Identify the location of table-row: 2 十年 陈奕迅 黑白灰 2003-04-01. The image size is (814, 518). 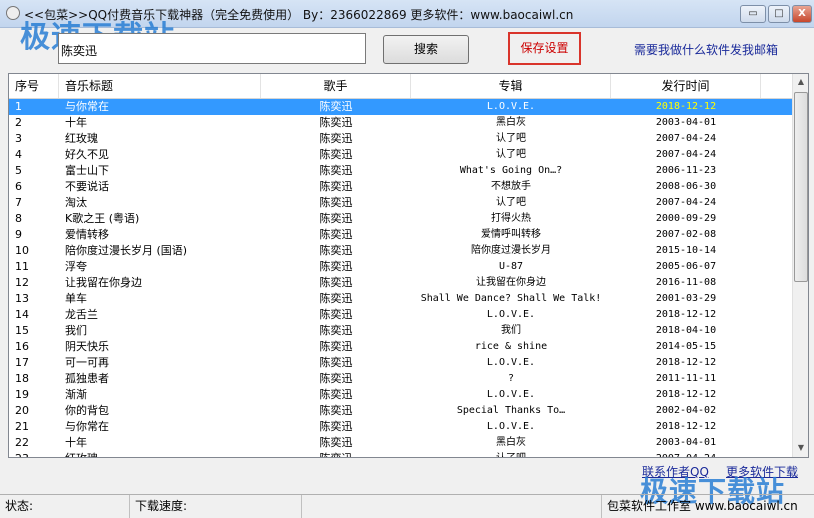
(408, 123).